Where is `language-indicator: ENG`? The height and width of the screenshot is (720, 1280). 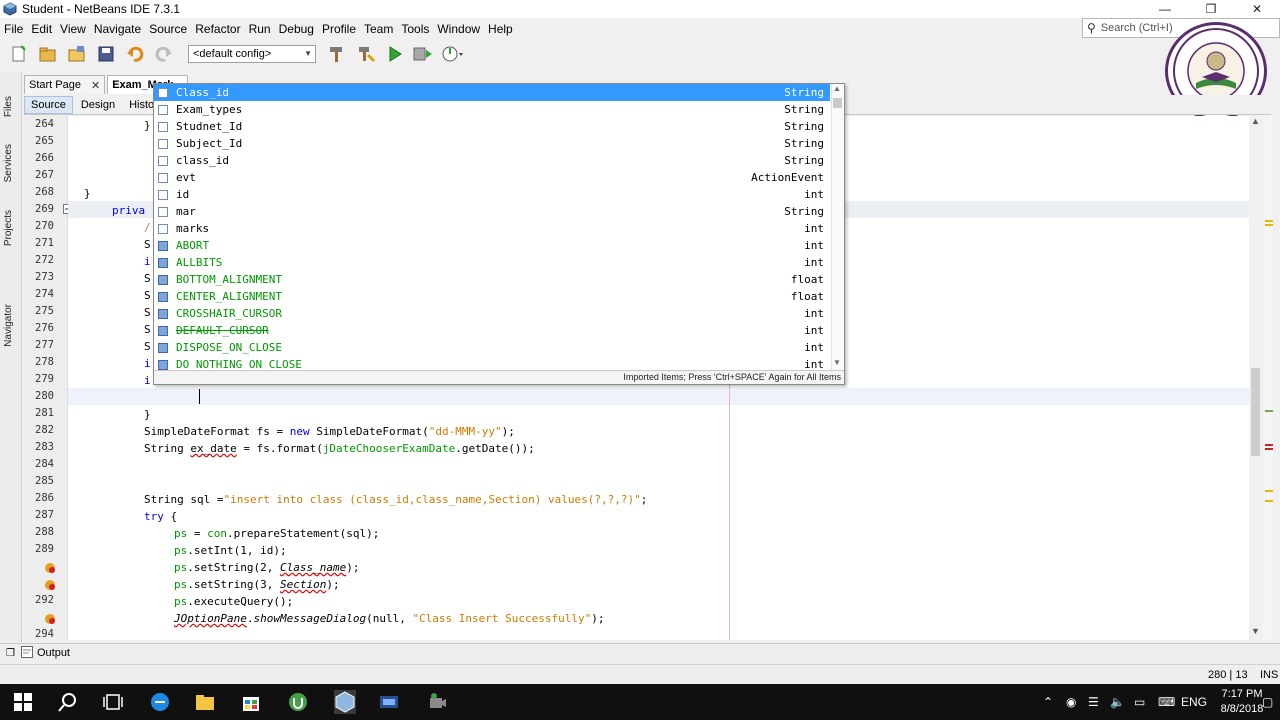
language-indicator: ENG is located at coordinates (1194, 702).